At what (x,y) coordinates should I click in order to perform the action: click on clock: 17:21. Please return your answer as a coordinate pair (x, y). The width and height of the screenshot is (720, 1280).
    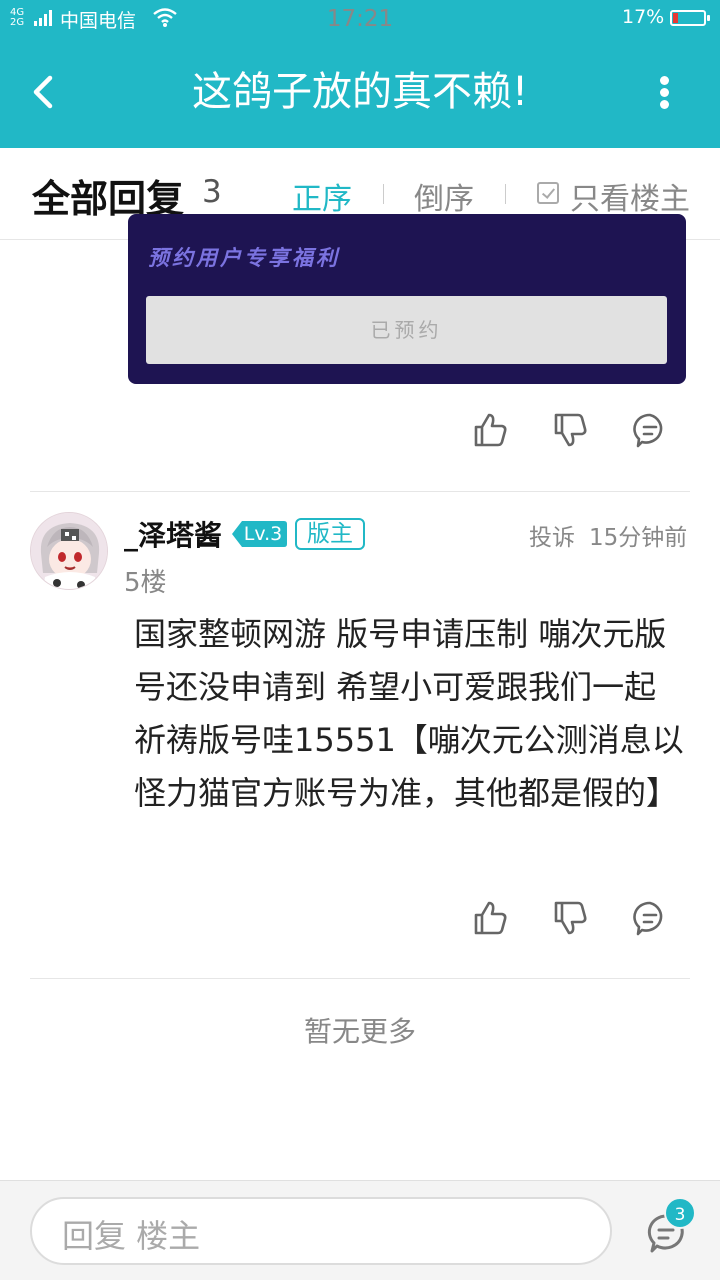
    Looking at the image, I should click on (360, 19).